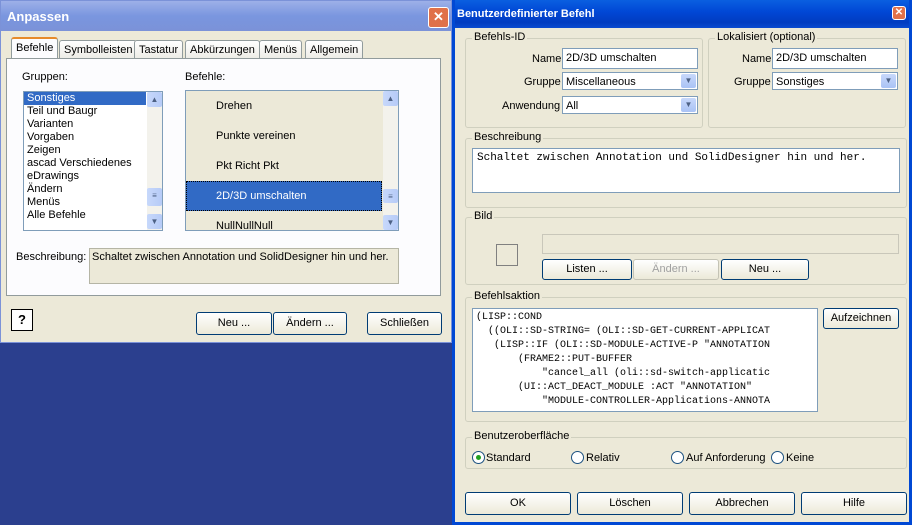 The image size is (912, 525). Describe the element at coordinates (614, 387) in the screenshot. I see `code-line: (UI::ACT_DEACT_MODULE :ACT "ANNOTATION"` at that location.